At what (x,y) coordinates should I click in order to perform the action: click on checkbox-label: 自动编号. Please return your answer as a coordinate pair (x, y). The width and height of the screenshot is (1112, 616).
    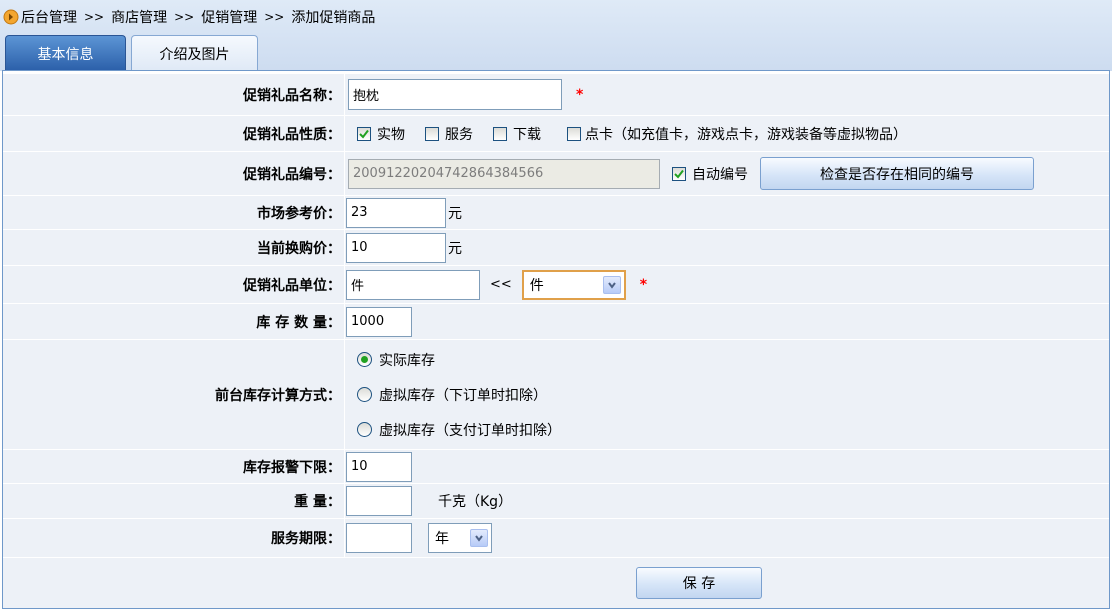
    Looking at the image, I should click on (720, 174).